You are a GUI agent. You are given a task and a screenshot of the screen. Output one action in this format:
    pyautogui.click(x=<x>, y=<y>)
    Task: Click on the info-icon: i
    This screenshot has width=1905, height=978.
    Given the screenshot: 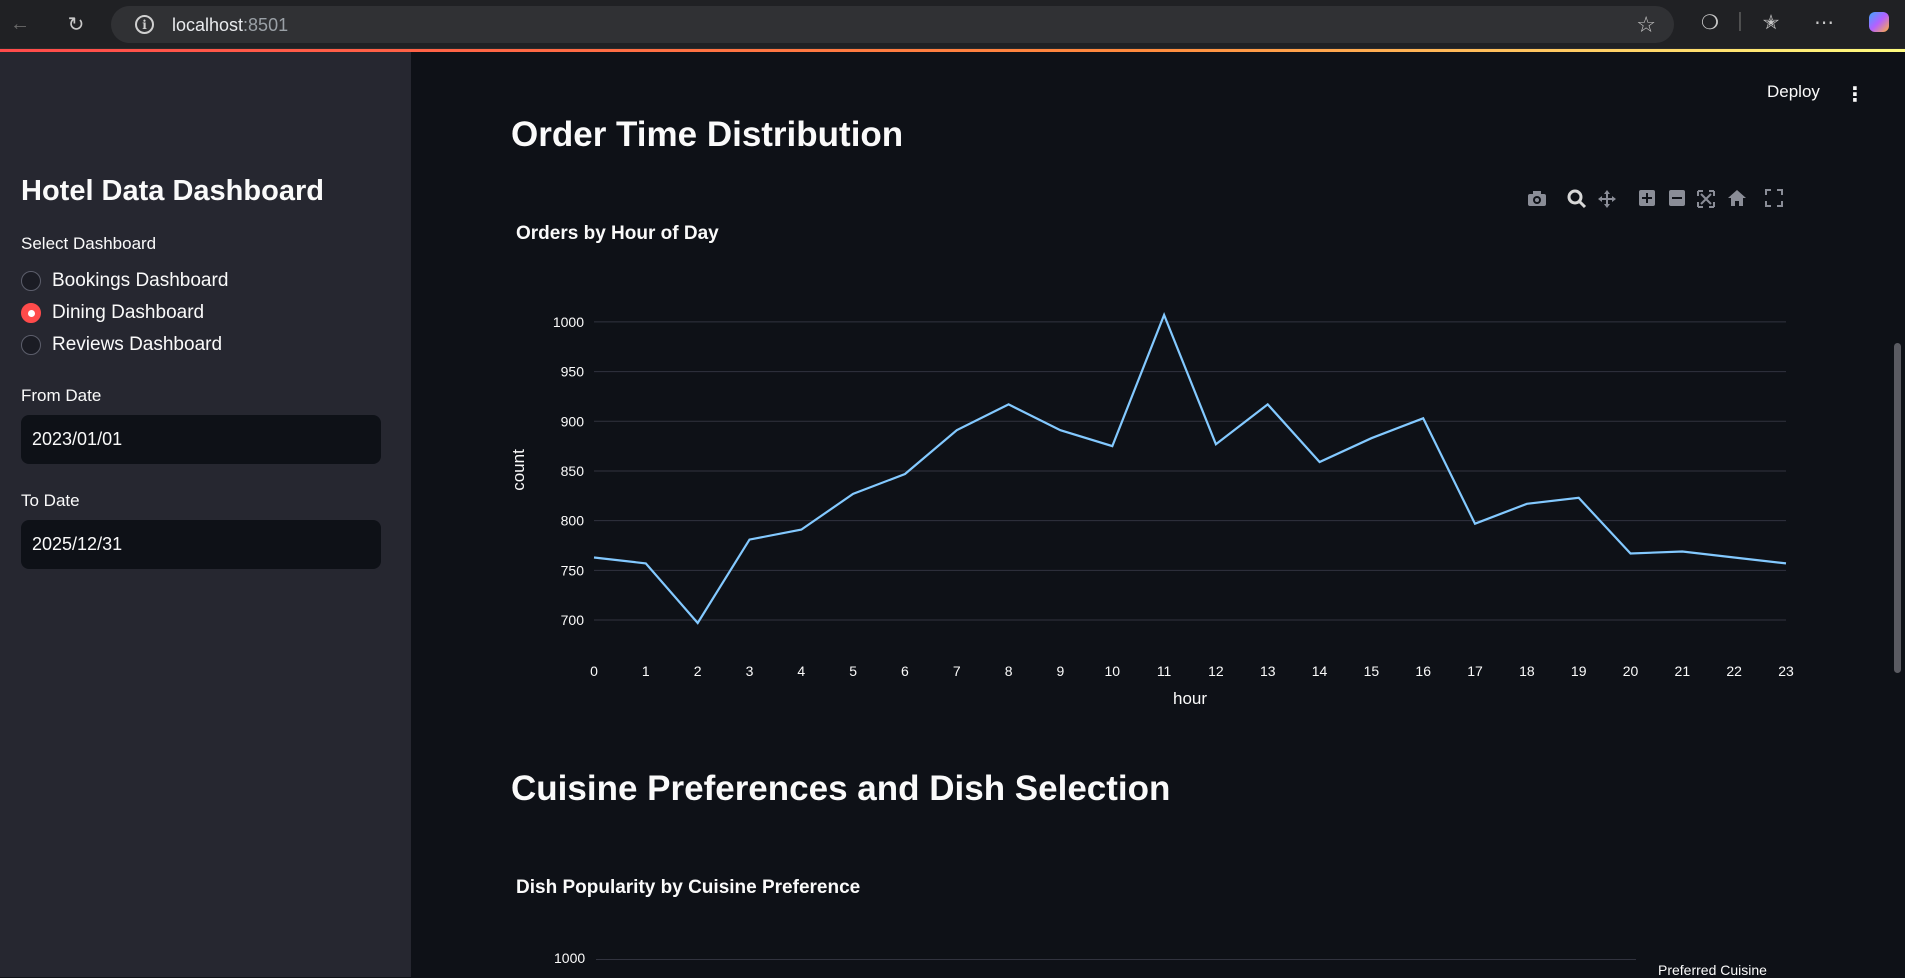 What is the action you would take?
    pyautogui.click(x=144, y=24)
    